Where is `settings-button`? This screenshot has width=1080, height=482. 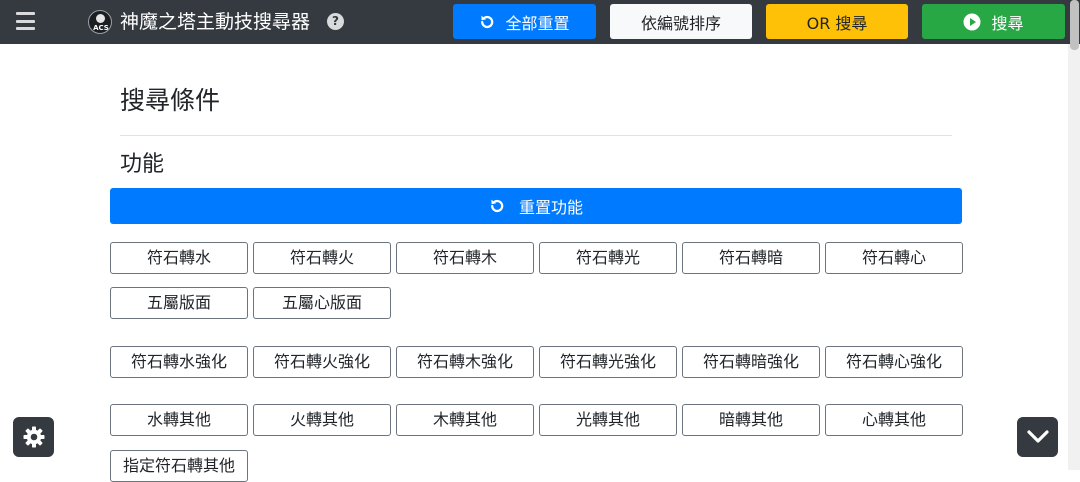
settings-button is located at coordinates (33, 437).